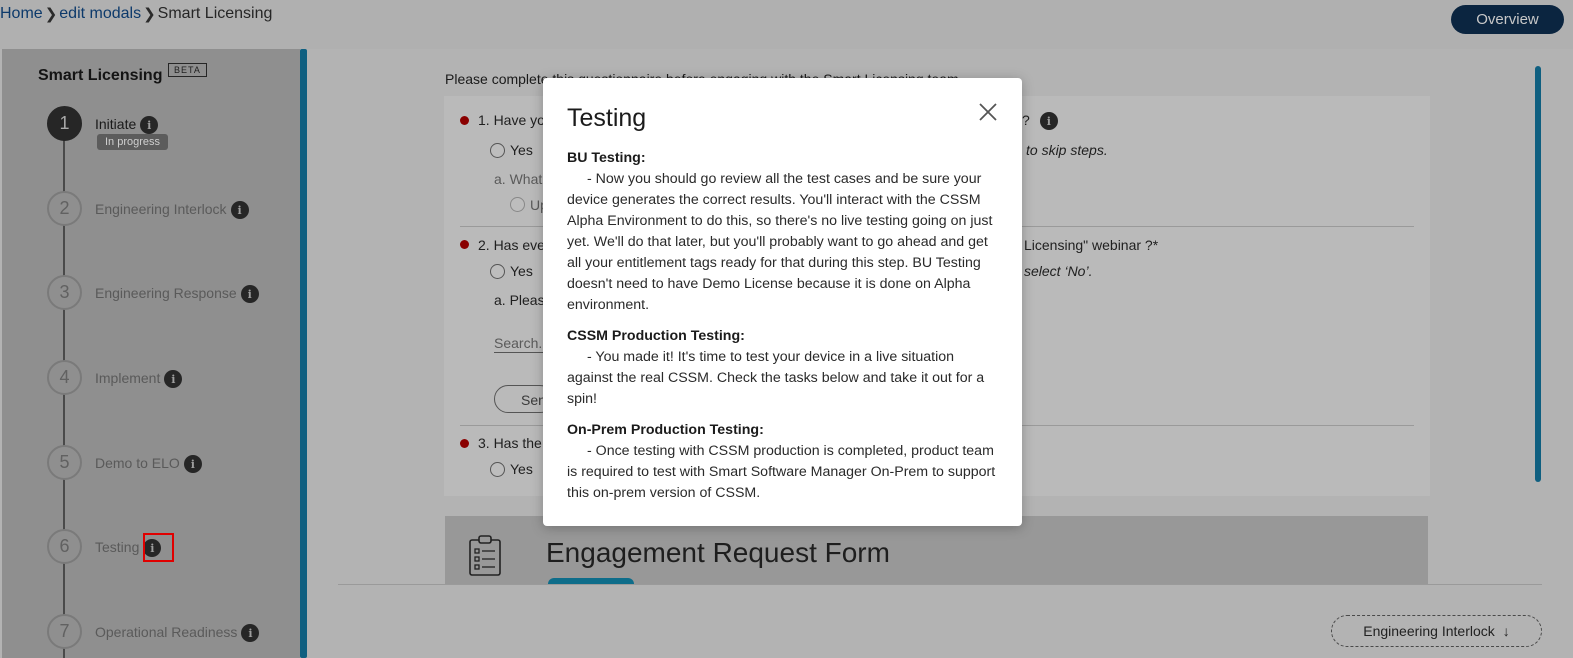 The image size is (1573, 658). Describe the element at coordinates (511, 245) in the screenshot. I see `question-2-text: 2. Has eve` at that location.